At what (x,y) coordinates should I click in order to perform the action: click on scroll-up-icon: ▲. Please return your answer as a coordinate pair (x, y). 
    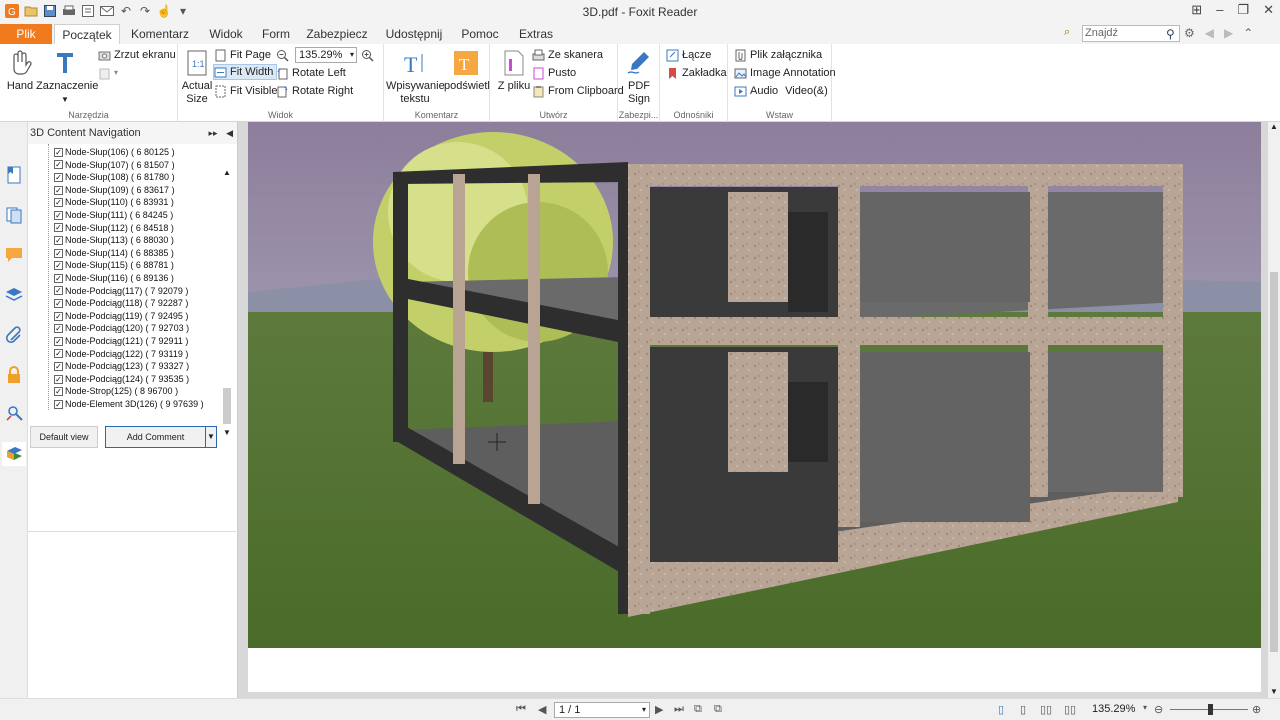
    Looking at the image, I should click on (227, 172).